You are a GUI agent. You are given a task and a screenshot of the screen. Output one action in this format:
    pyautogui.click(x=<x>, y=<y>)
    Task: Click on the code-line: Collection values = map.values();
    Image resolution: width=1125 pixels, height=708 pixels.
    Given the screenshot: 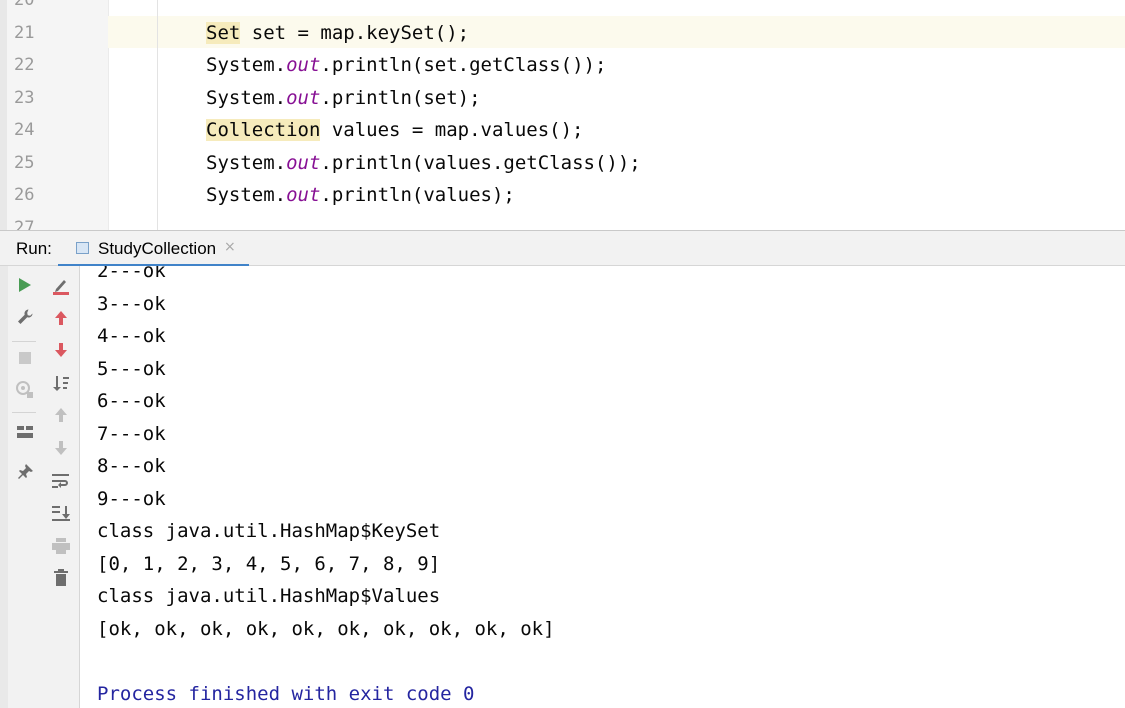 What is the action you would take?
    pyautogui.click(x=395, y=130)
    